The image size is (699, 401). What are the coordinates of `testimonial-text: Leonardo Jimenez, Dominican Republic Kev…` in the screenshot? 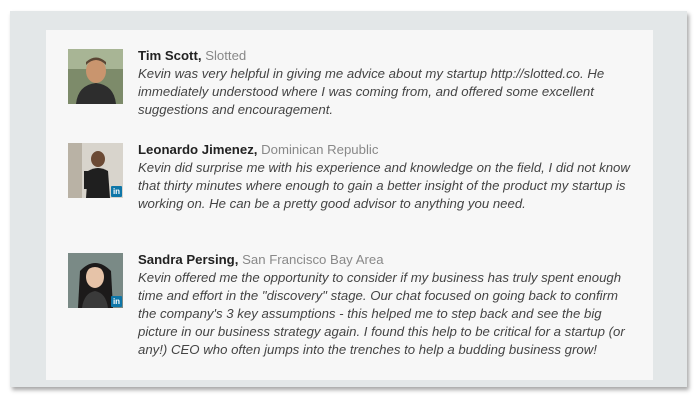 It's located at (388, 177).